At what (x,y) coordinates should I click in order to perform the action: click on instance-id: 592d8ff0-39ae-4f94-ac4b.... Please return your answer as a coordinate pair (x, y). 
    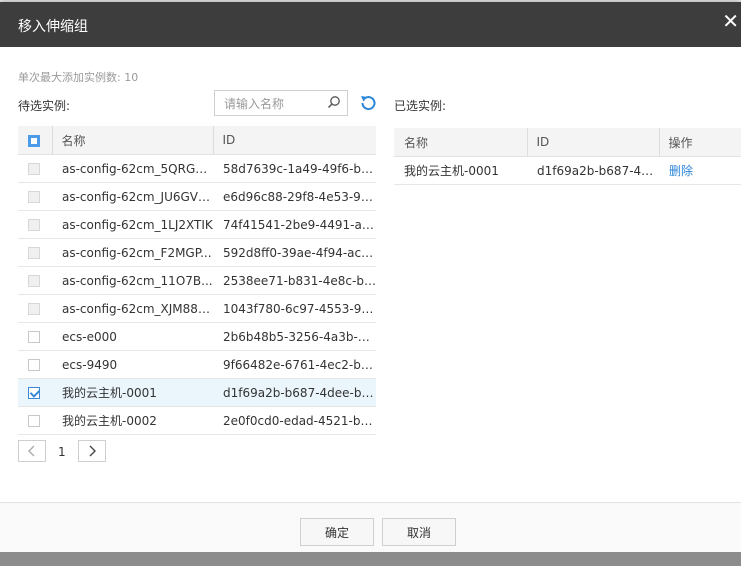
    Looking at the image, I should click on (294, 252).